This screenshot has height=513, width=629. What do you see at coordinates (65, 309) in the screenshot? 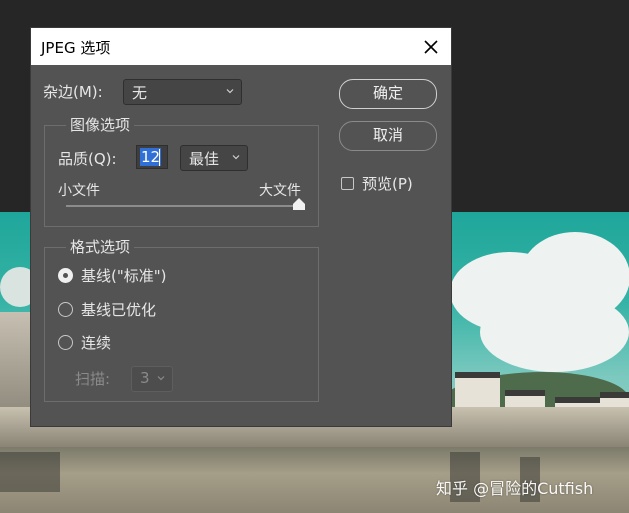
I see `radio-baseline-optimized` at bounding box center [65, 309].